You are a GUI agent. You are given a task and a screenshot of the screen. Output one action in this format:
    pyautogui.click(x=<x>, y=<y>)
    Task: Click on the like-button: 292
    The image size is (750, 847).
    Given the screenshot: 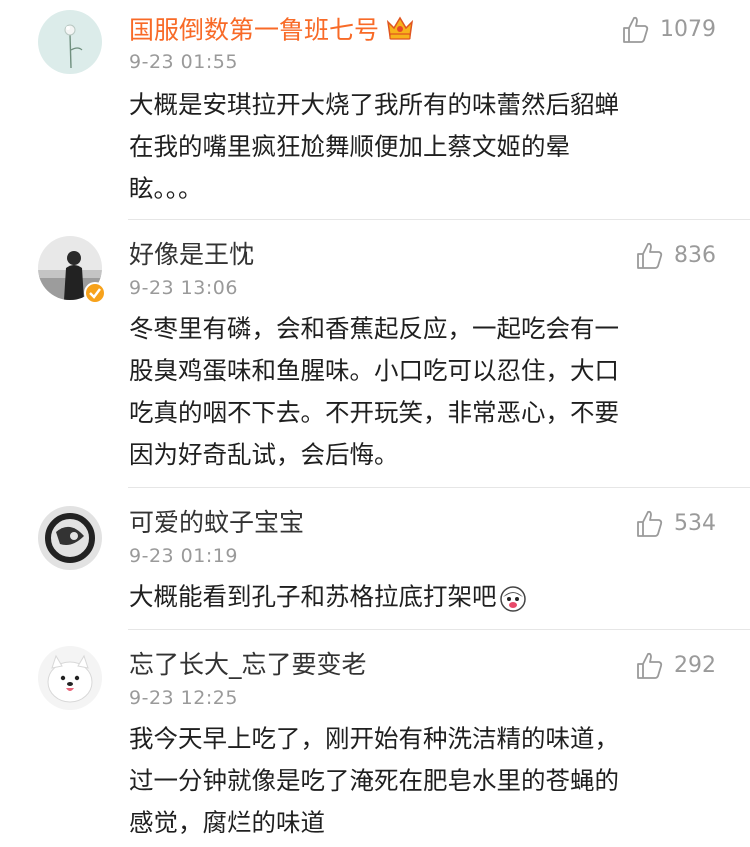 What is the action you would take?
    pyautogui.click(x=675, y=666)
    